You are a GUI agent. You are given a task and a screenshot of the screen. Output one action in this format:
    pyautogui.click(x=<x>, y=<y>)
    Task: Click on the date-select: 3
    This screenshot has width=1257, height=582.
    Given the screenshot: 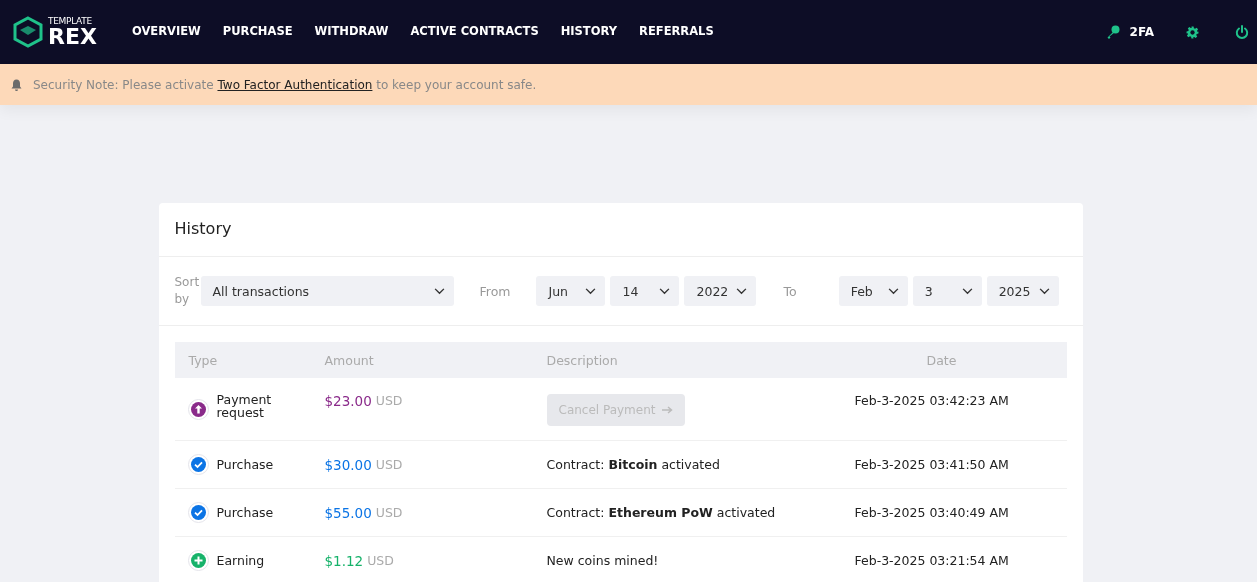 What is the action you would take?
    pyautogui.click(x=947, y=291)
    